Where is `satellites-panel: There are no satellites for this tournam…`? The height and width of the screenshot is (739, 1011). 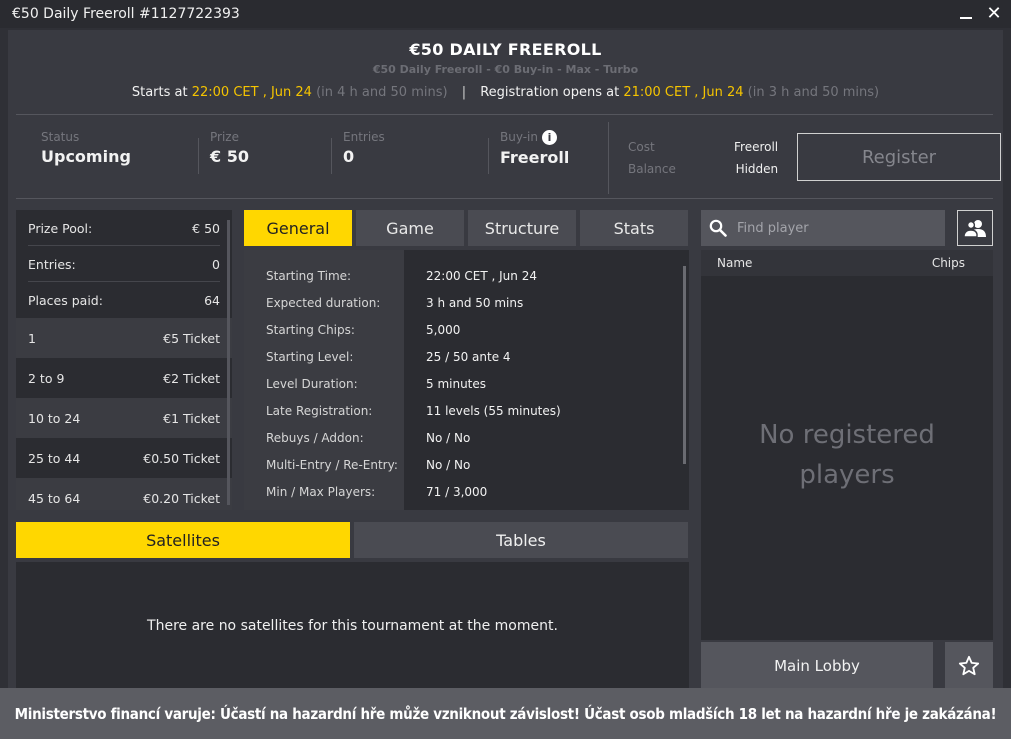
satellites-panel: There are no satellites for this tournam… is located at coordinates (352, 626).